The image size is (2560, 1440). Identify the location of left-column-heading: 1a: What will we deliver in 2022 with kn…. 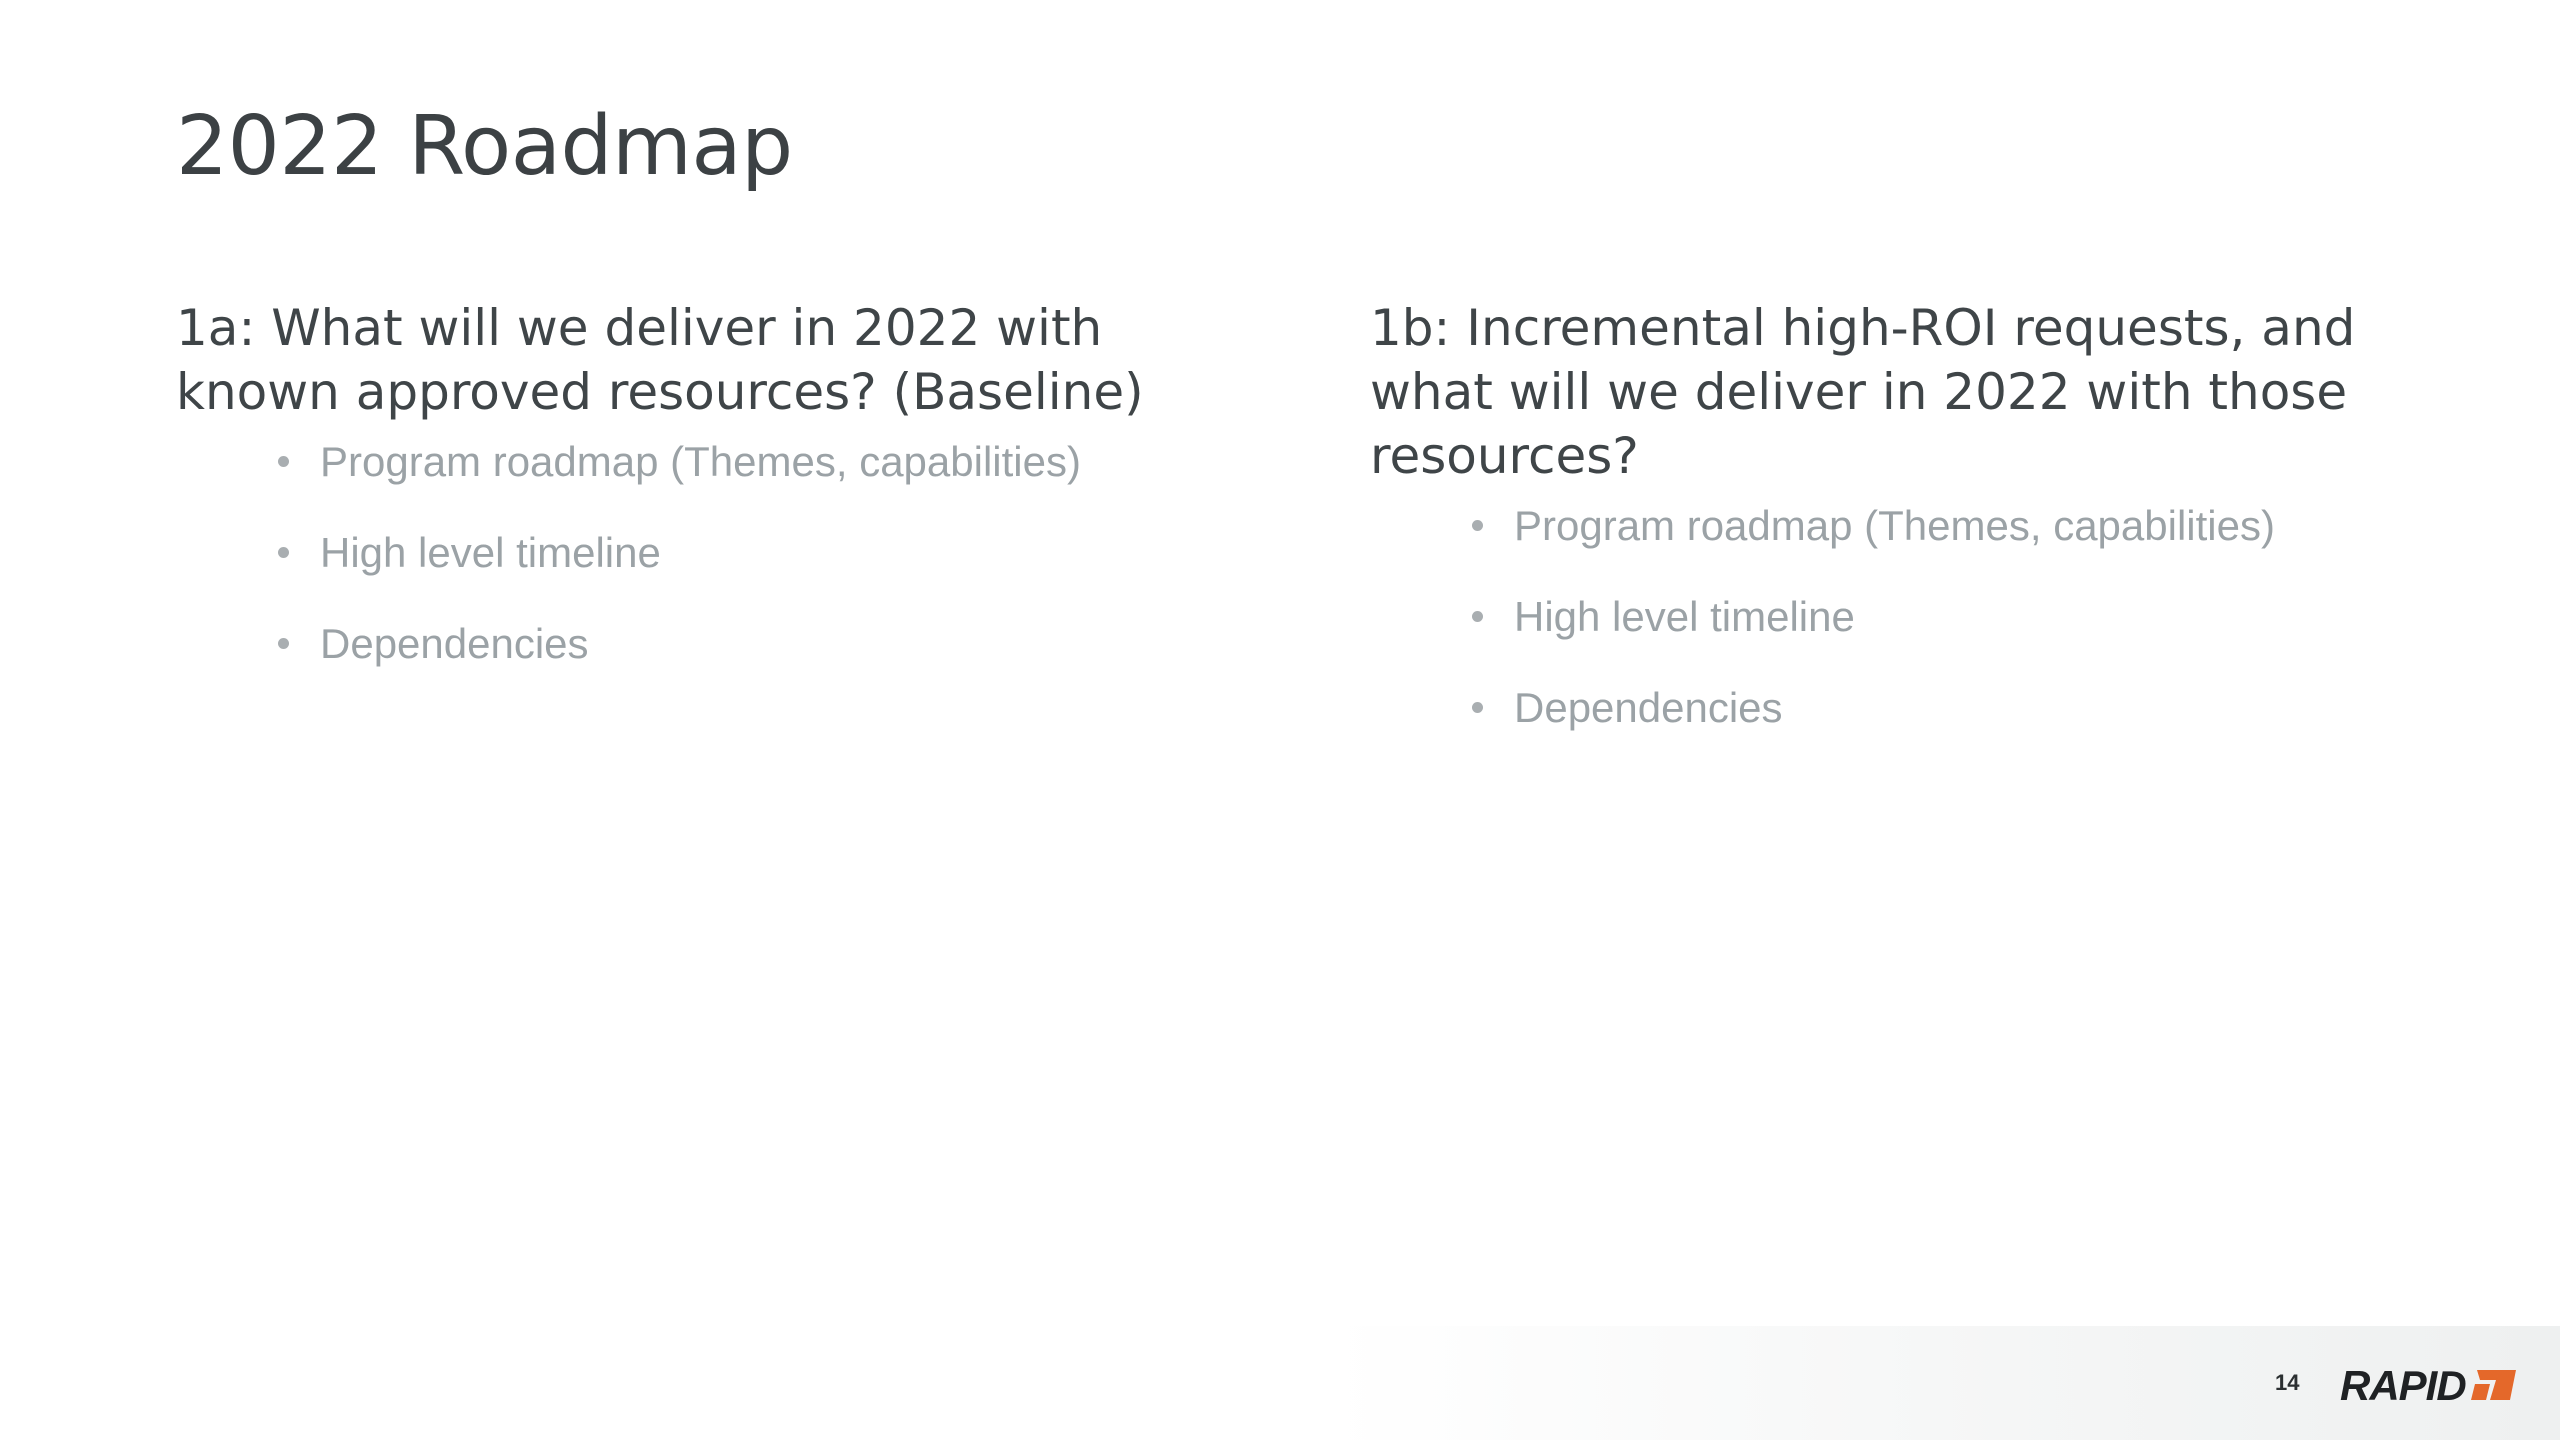
(726, 360).